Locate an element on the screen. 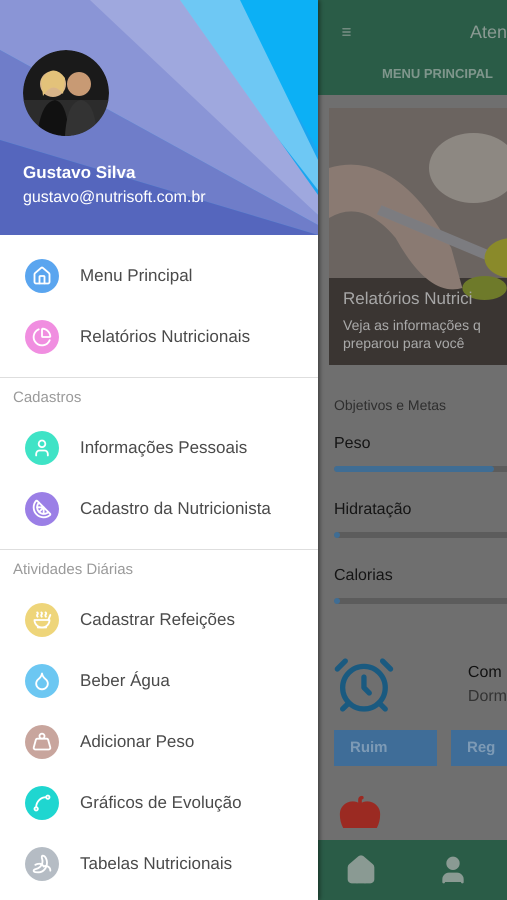 The height and width of the screenshot is (900, 507). apple-icon is located at coordinates (360, 811).